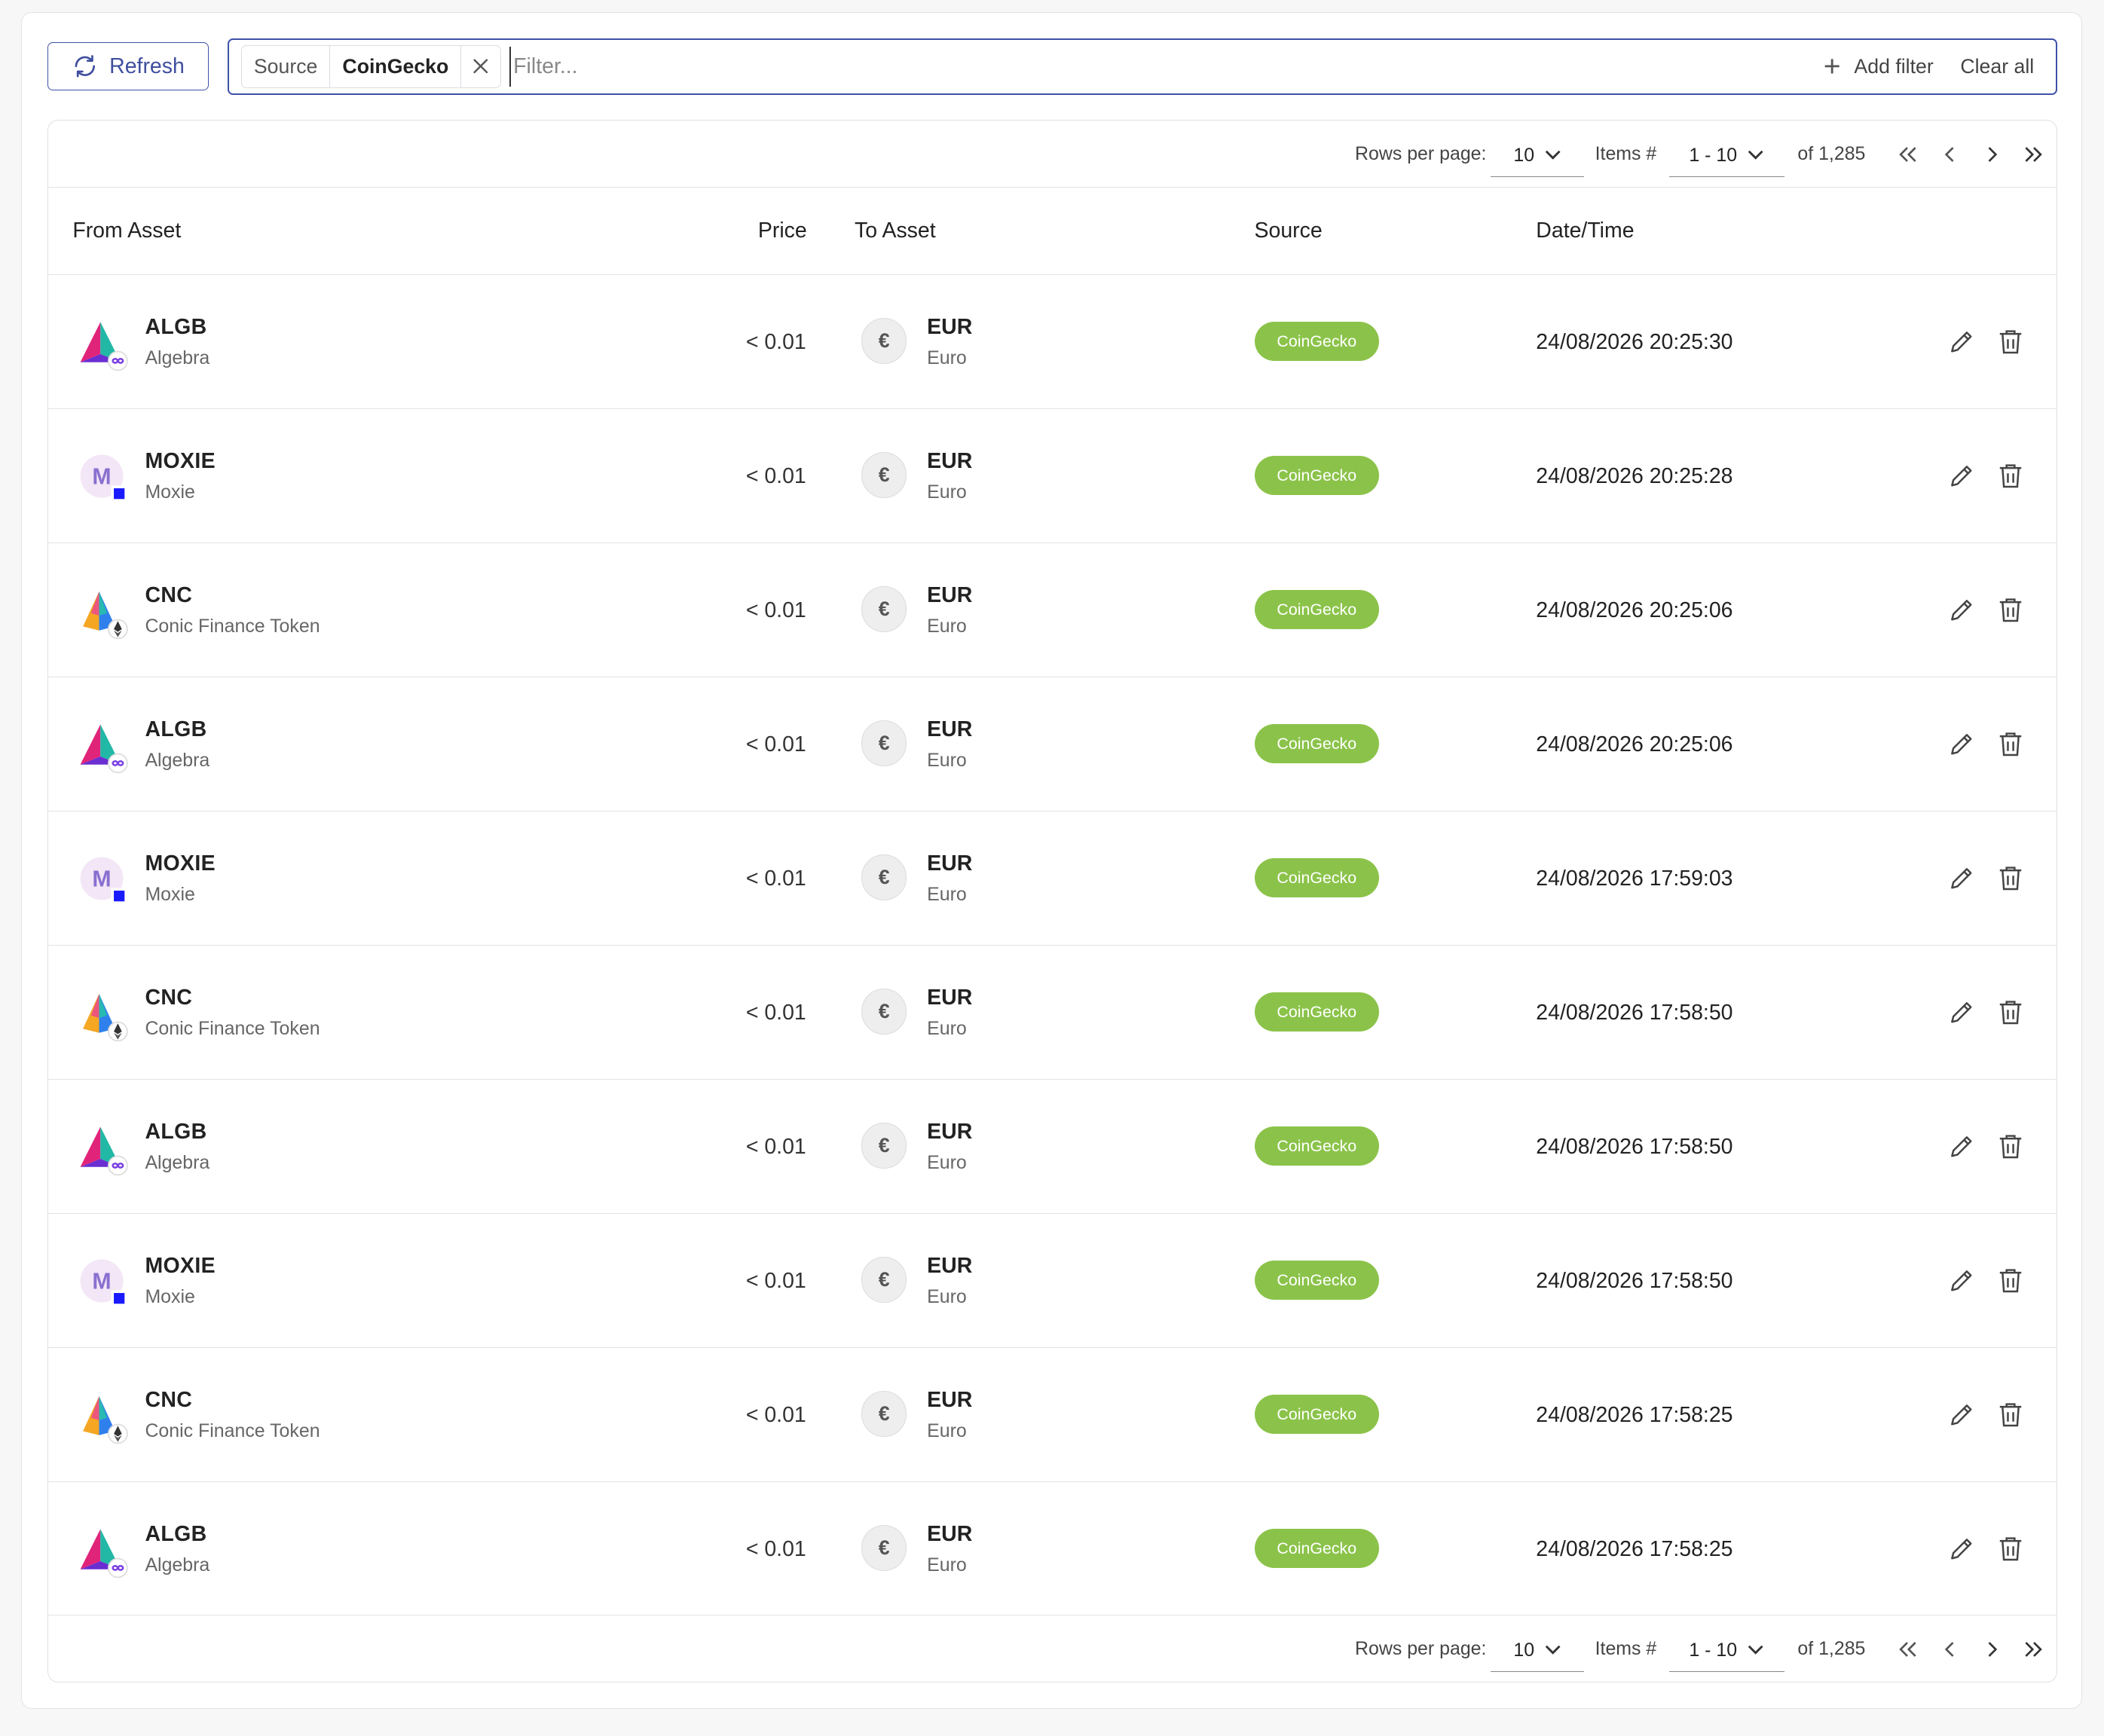 This screenshot has width=2104, height=1736. What do you see at coordinates (480, 66) in the screenshot?
I see `remove-filter-button` at bounding box center [480, 66].